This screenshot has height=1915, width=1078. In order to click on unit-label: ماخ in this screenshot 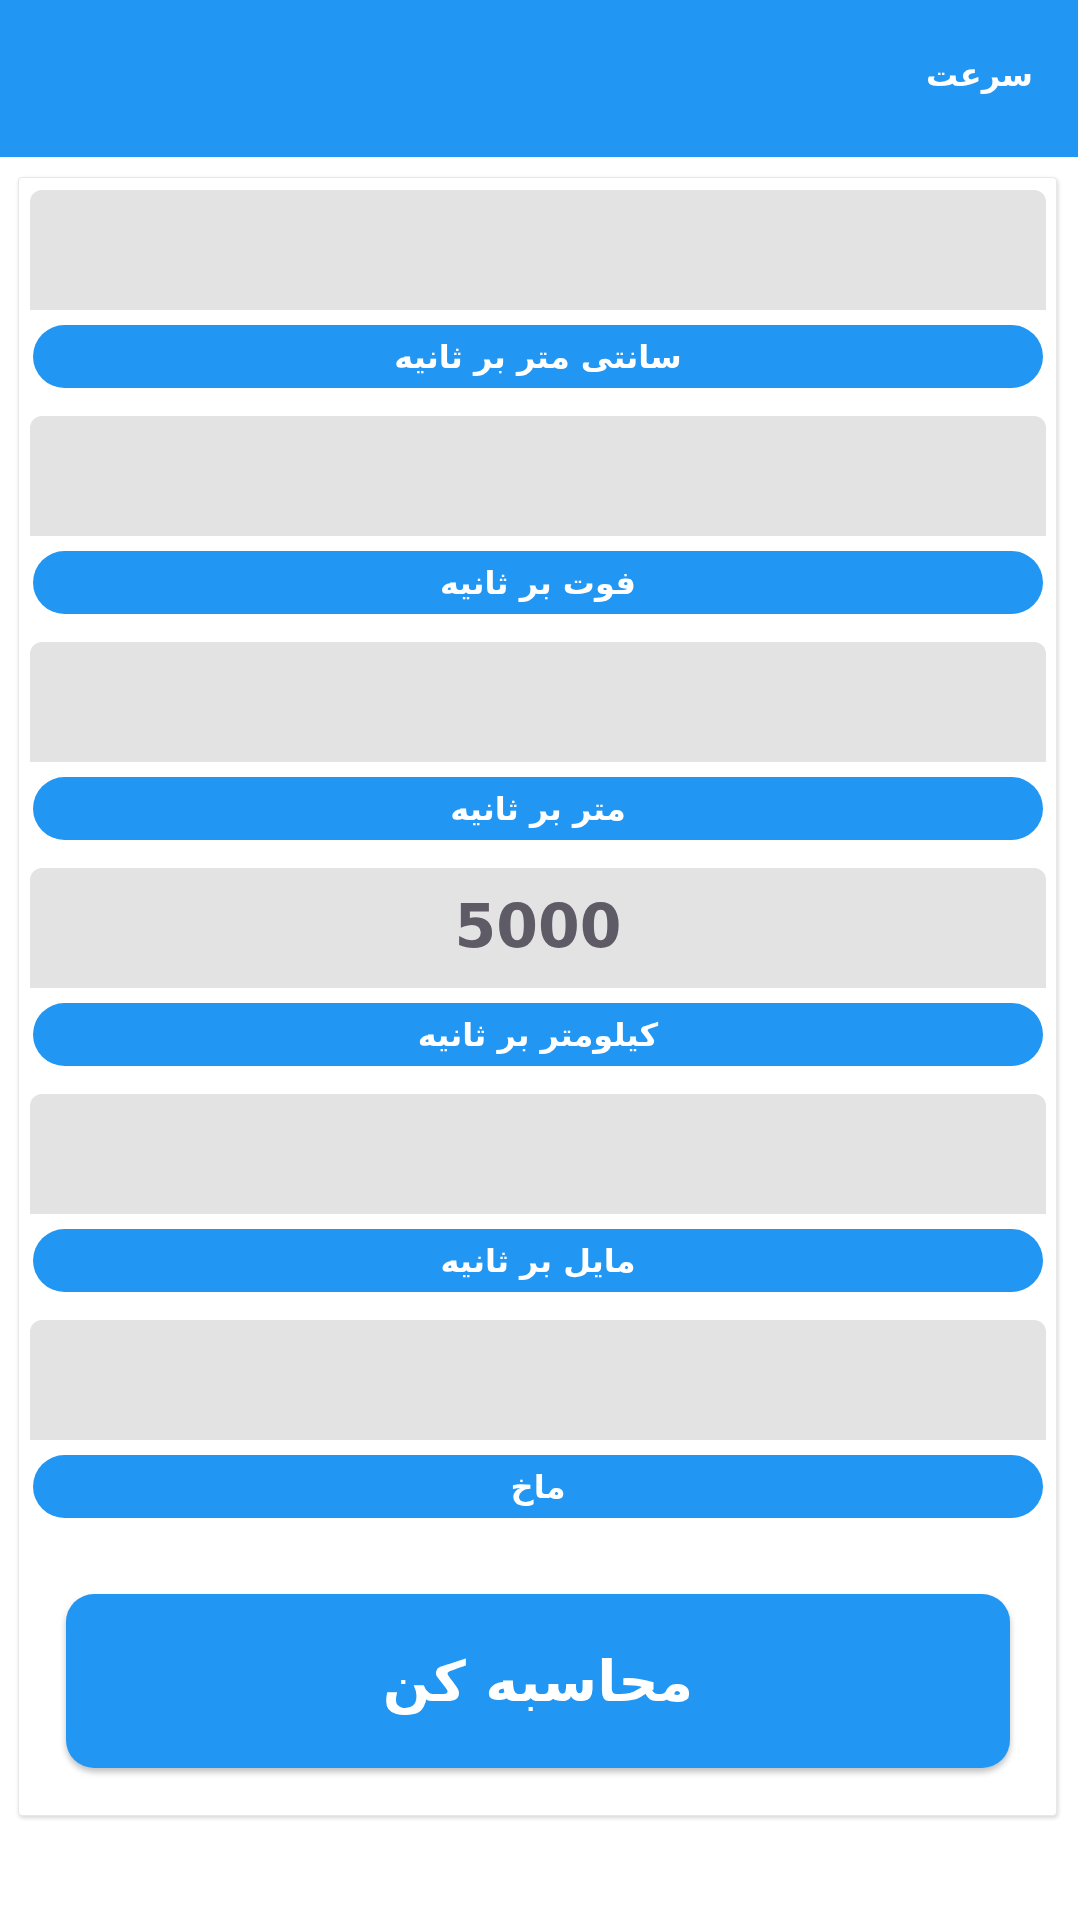, I will do `click(538, 1486)`.